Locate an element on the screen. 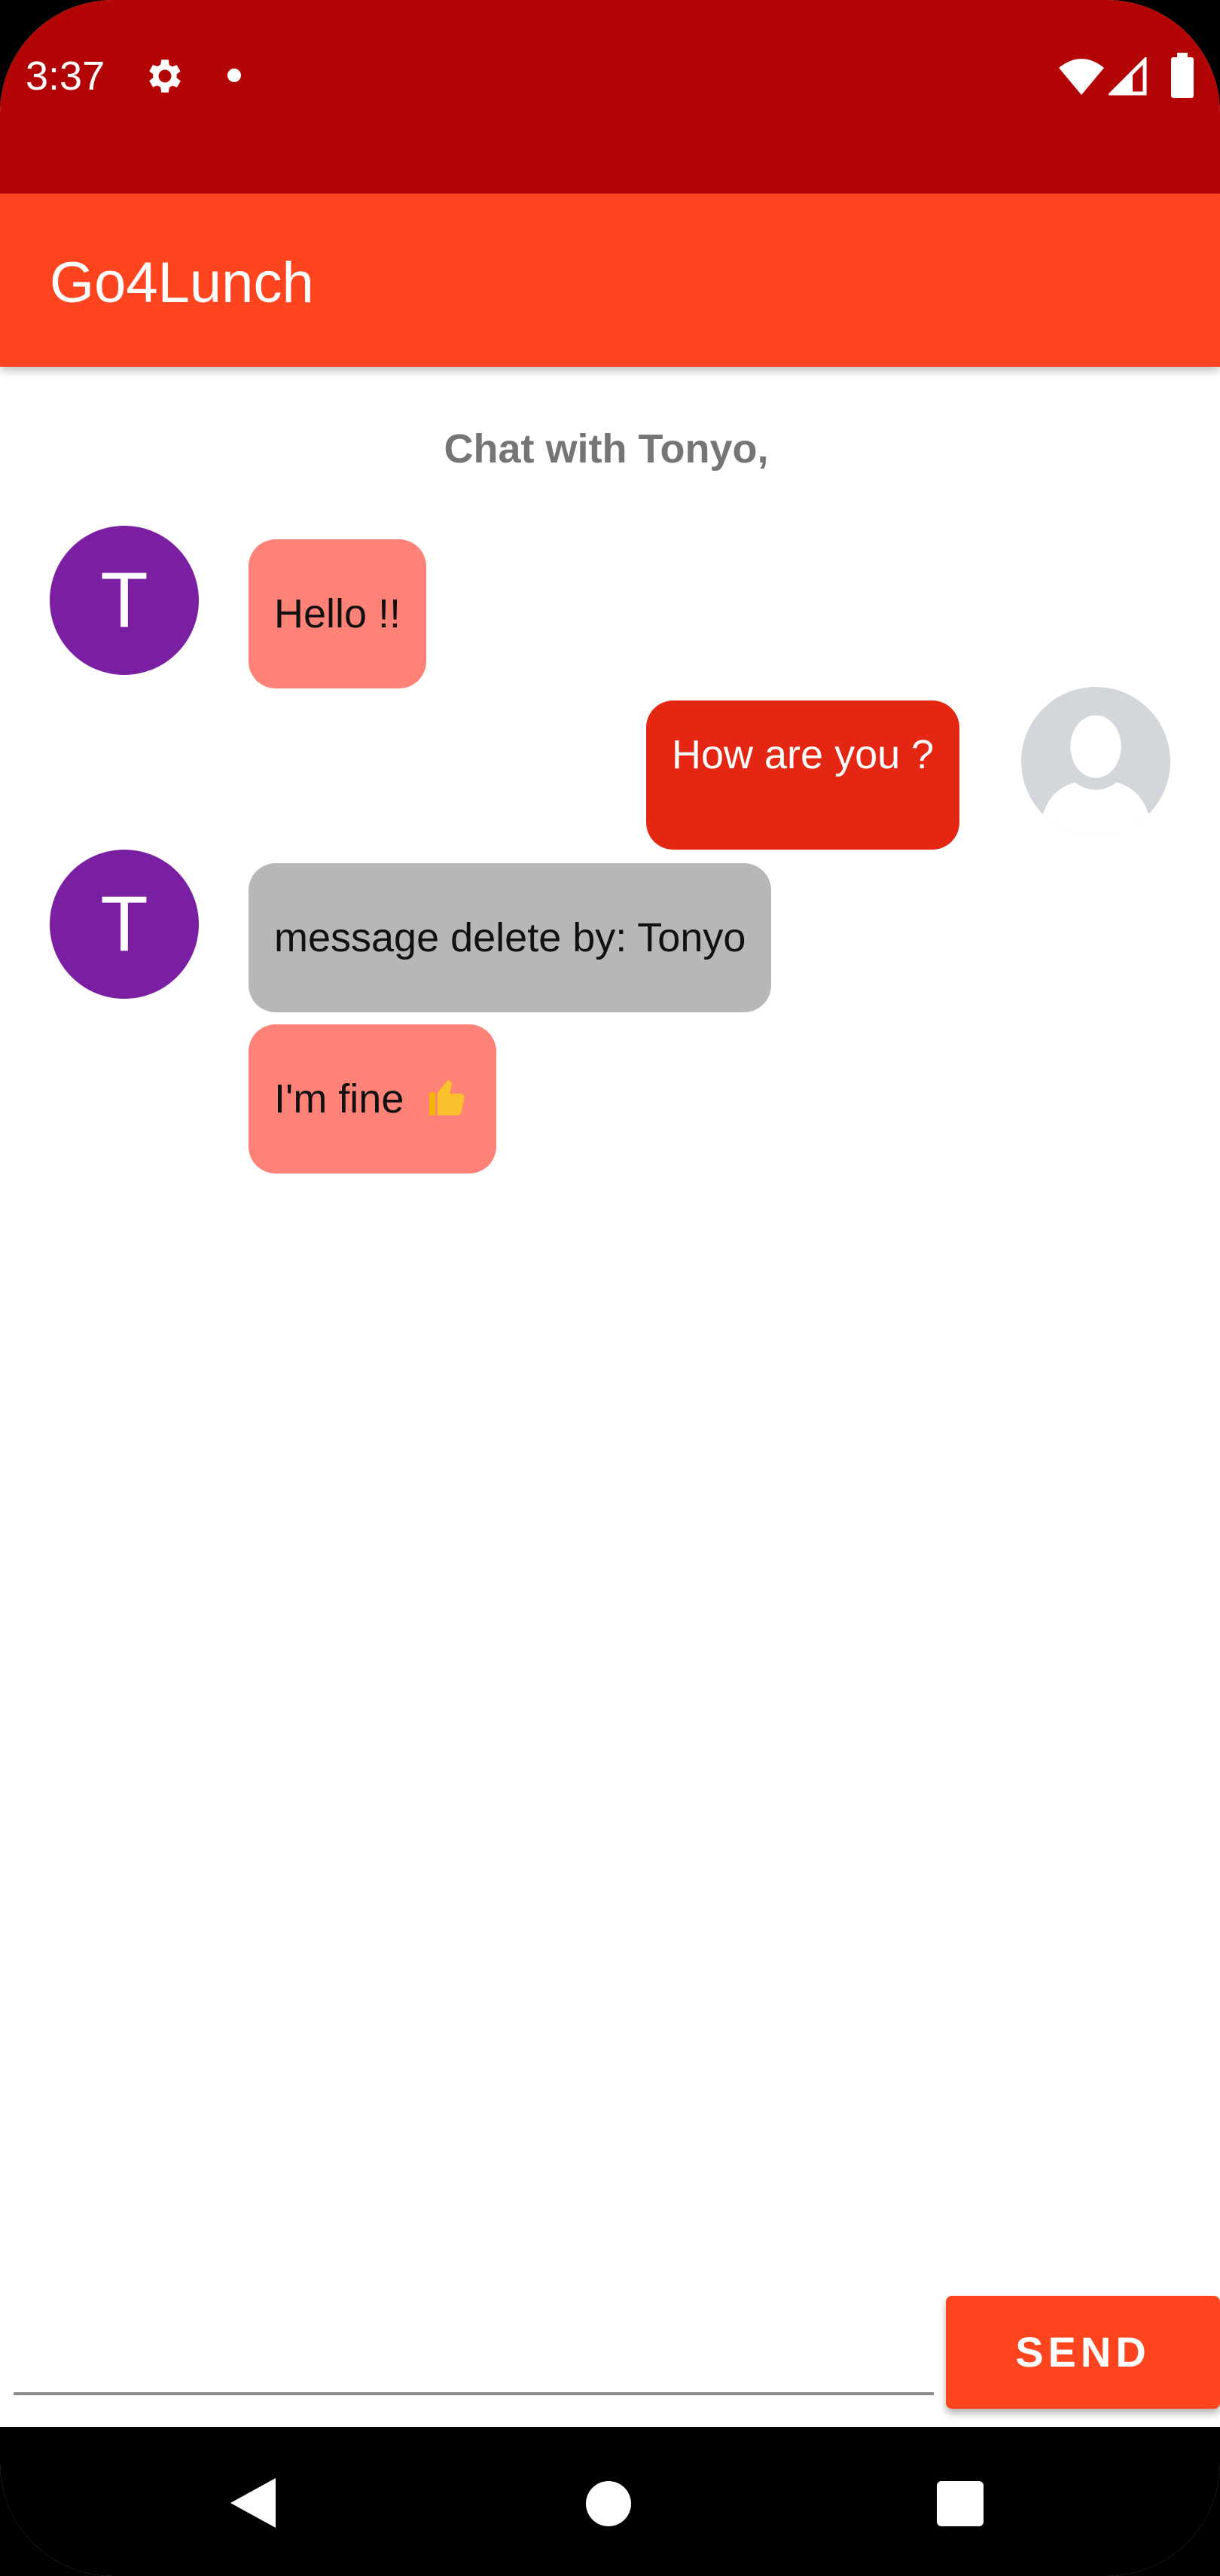 The image size is (1220, 2576). message-bubble-deleted: message delete by: Tonyo is located at coordinates (510, 937).